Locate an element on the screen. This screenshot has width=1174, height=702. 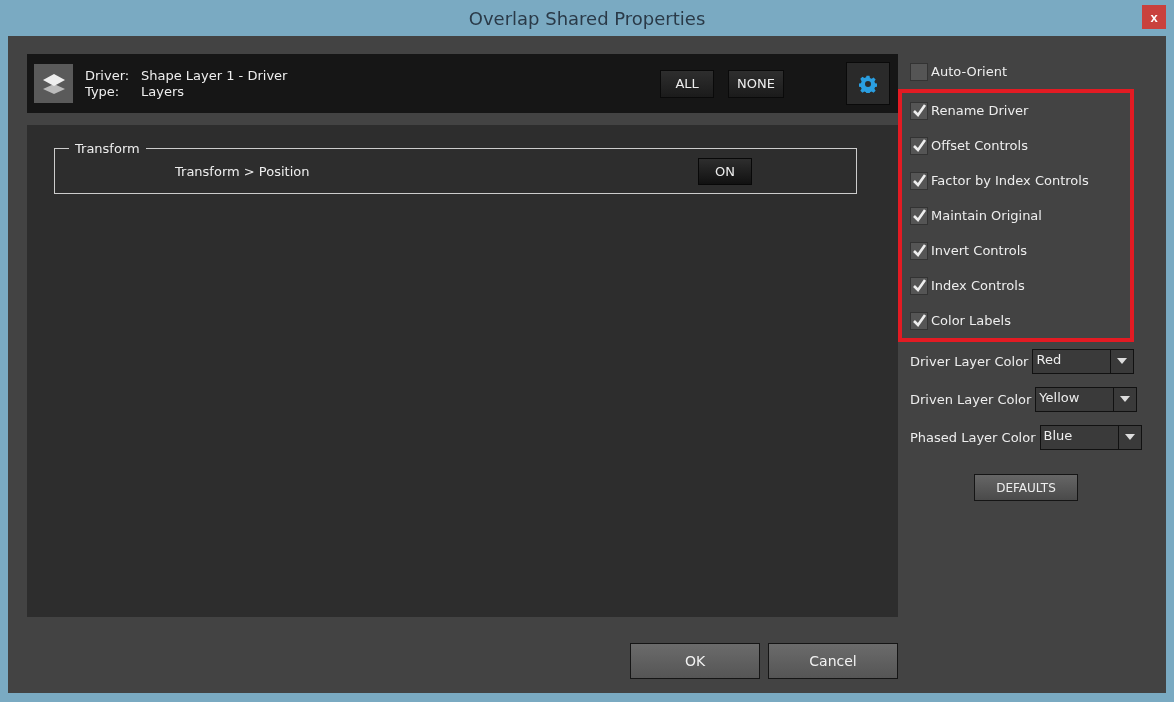
checkbox-option: Rename Driver is located at coordinates (1020, 110).